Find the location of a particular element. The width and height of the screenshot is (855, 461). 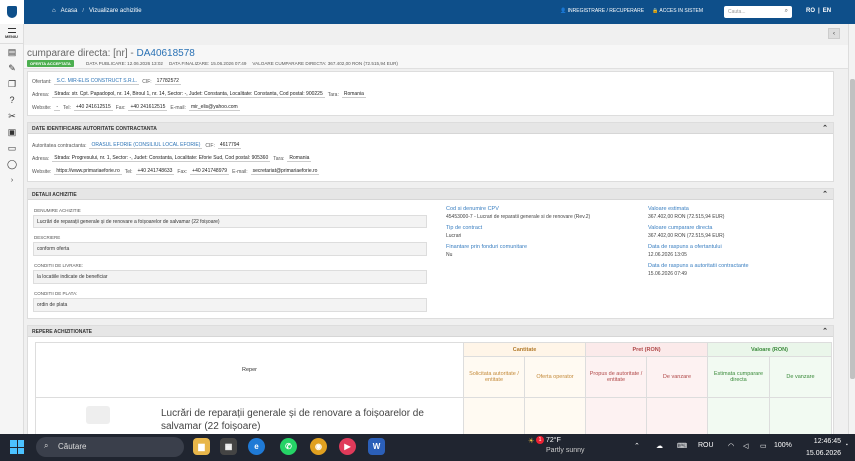

collapse-panel-button: ‹ is located at coordinates (834, 33).